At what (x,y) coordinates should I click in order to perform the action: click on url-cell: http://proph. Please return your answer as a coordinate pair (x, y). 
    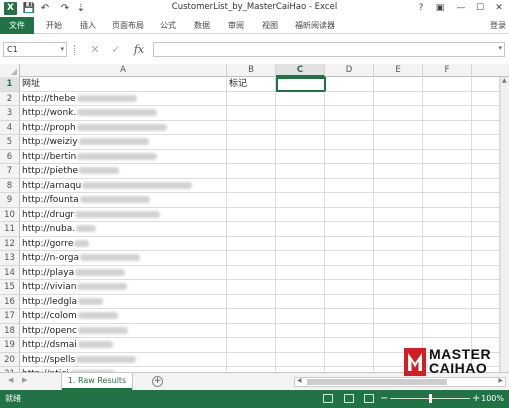
    Looking at the image, I should click on (123, 127).